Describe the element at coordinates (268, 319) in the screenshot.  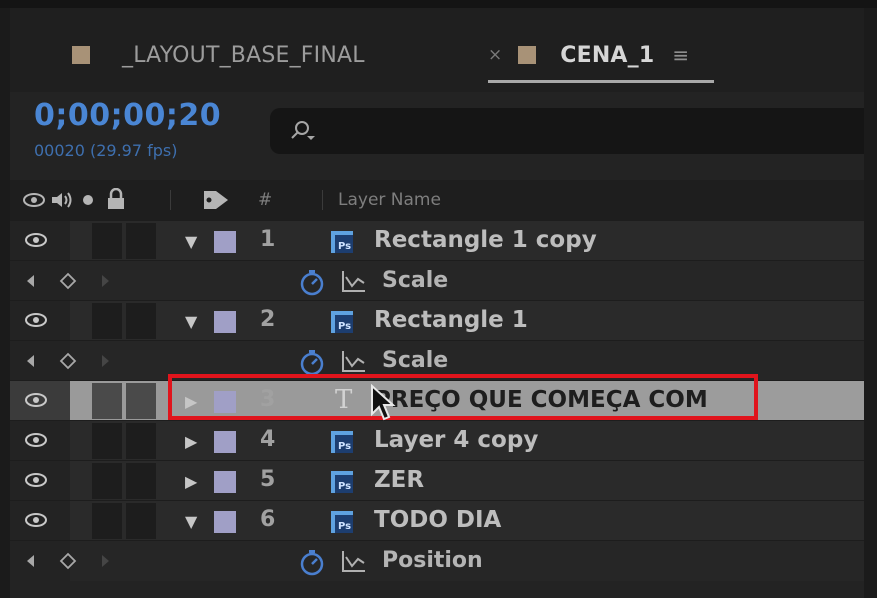
I see `layer-number: 2` at that location.